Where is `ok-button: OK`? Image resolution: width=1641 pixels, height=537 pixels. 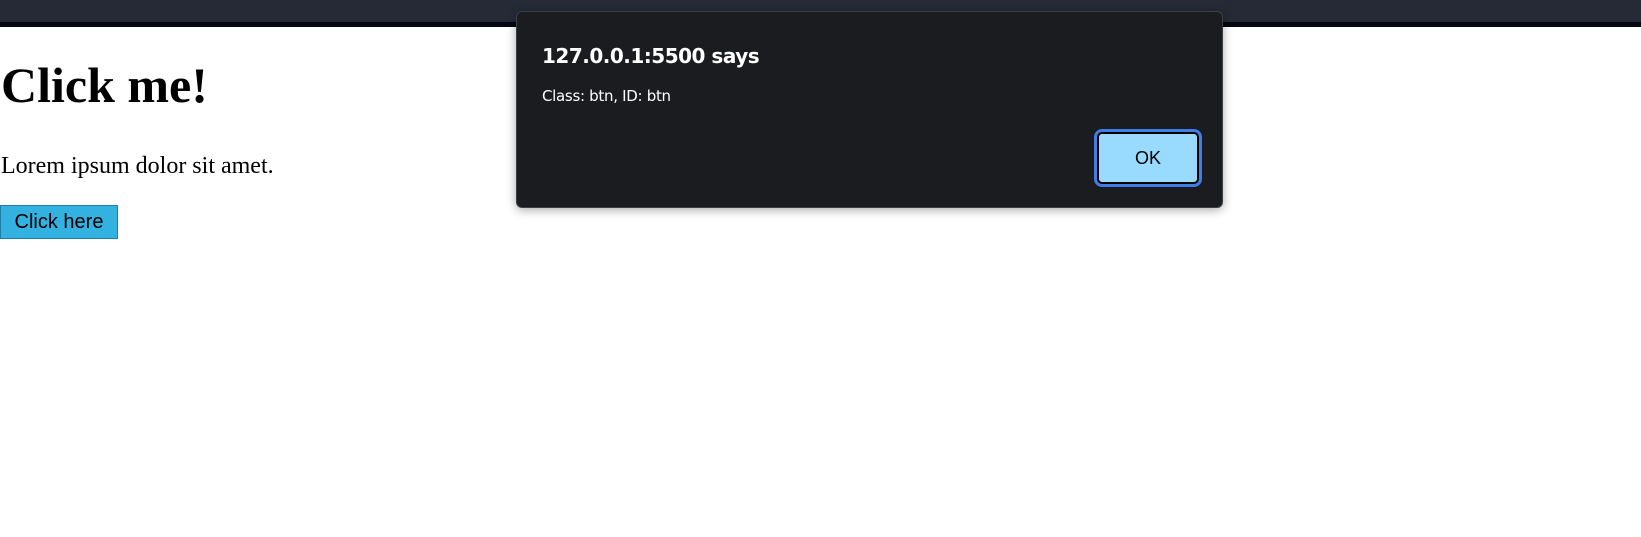 ok-button: OK is located at coordinates (1148, 158).